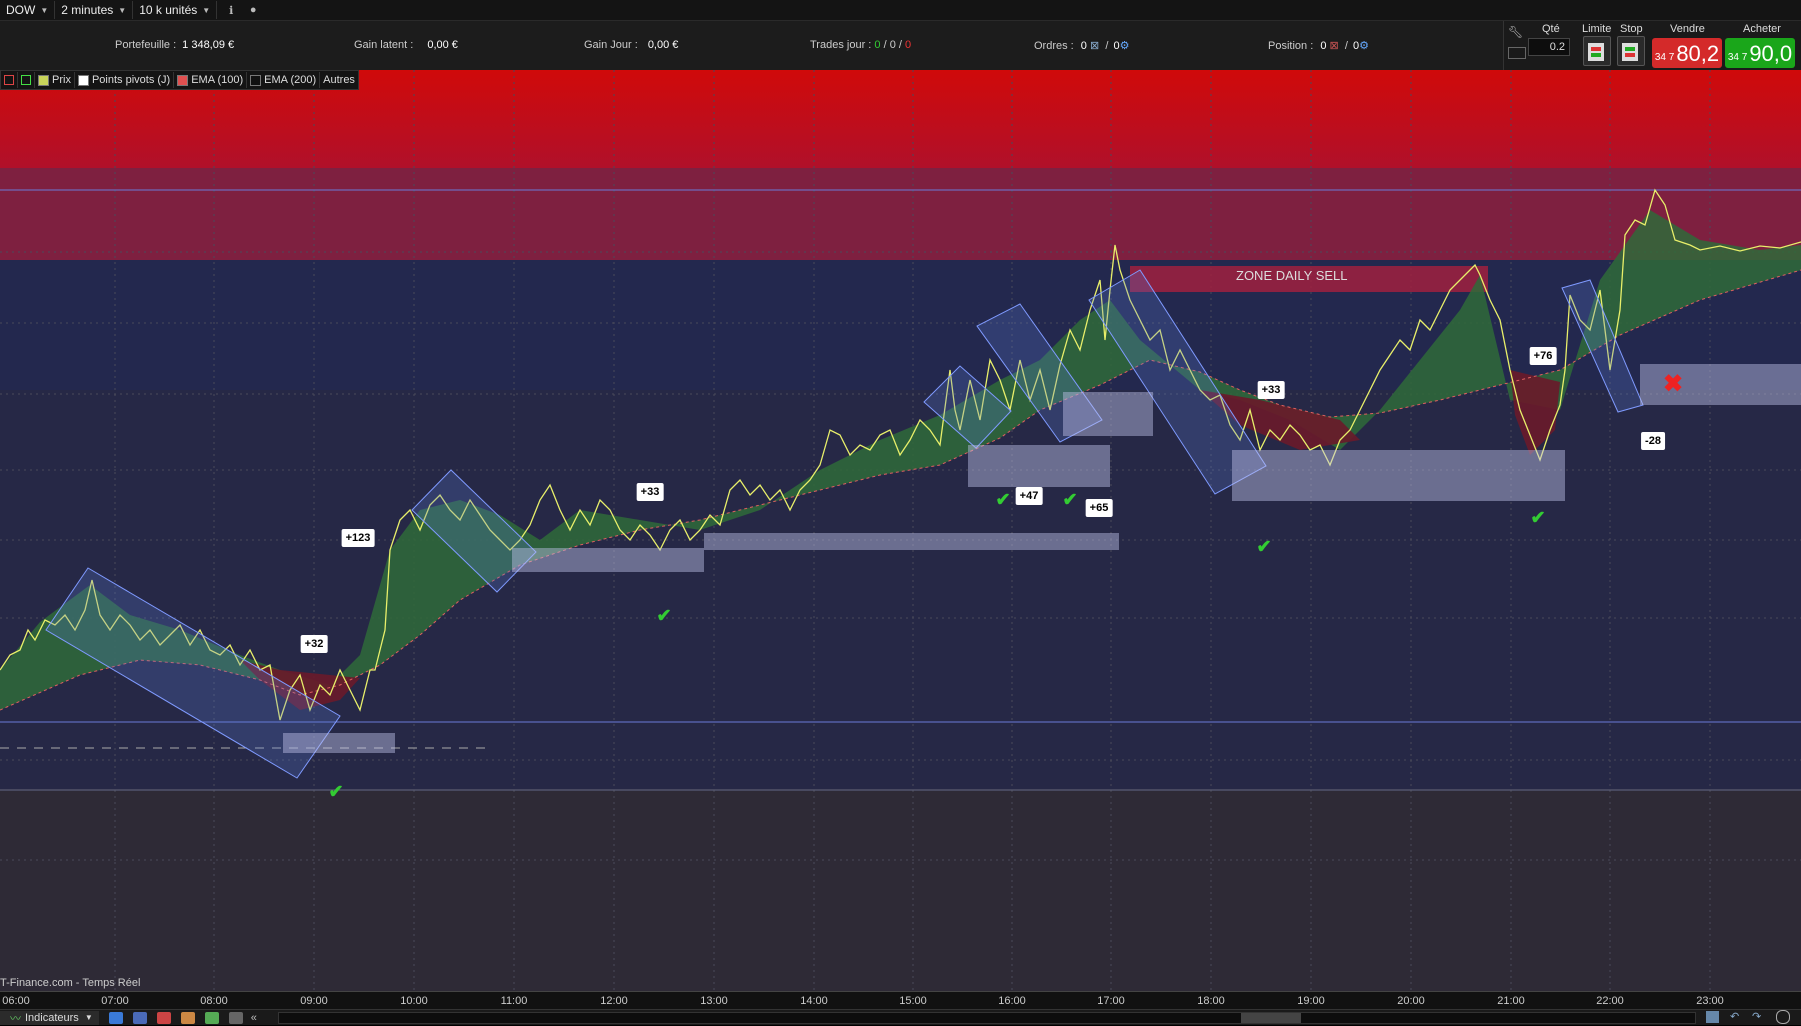 The image size is (1801, 1026). What do you see at coordinates (187, 1017) in the screenshot?
I see `compare-icon` at bounding box center [187, 1017].